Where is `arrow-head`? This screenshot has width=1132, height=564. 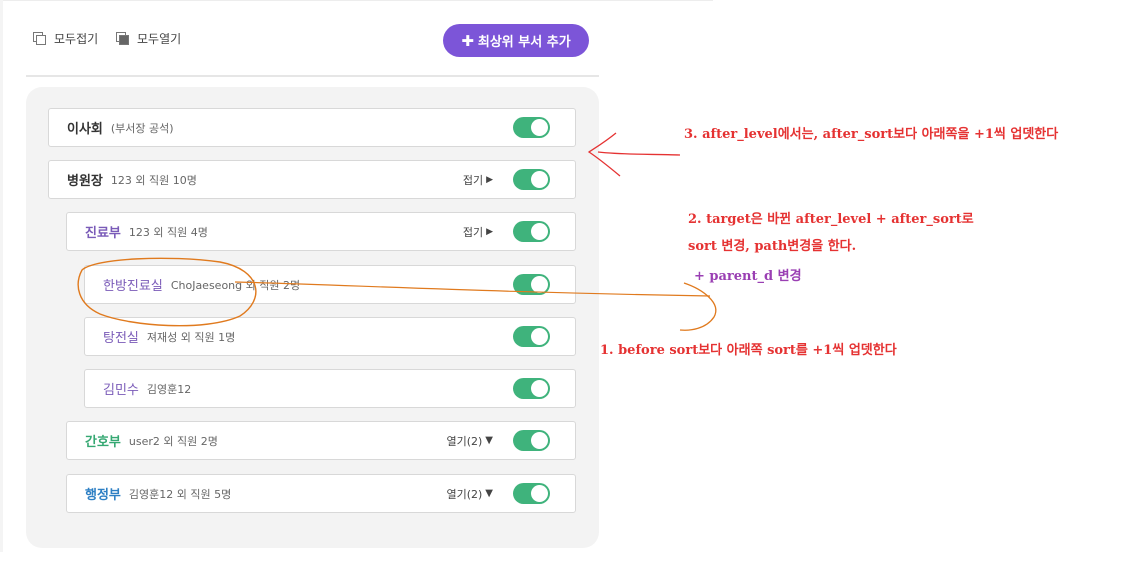
arrow-head is located at coordinates (604, 154).